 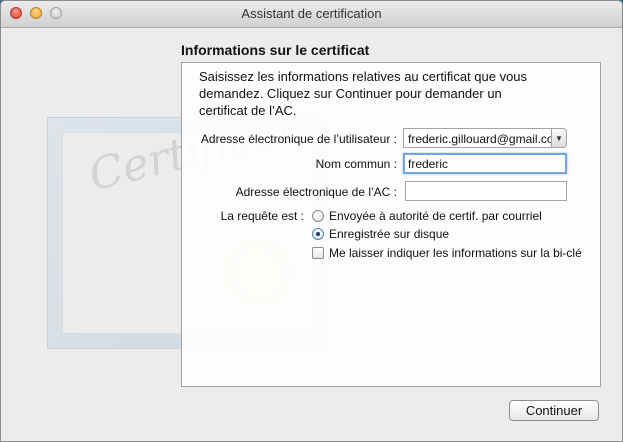 I want to click on chevron-down-icon: ▼, so click(x=559, y=138).